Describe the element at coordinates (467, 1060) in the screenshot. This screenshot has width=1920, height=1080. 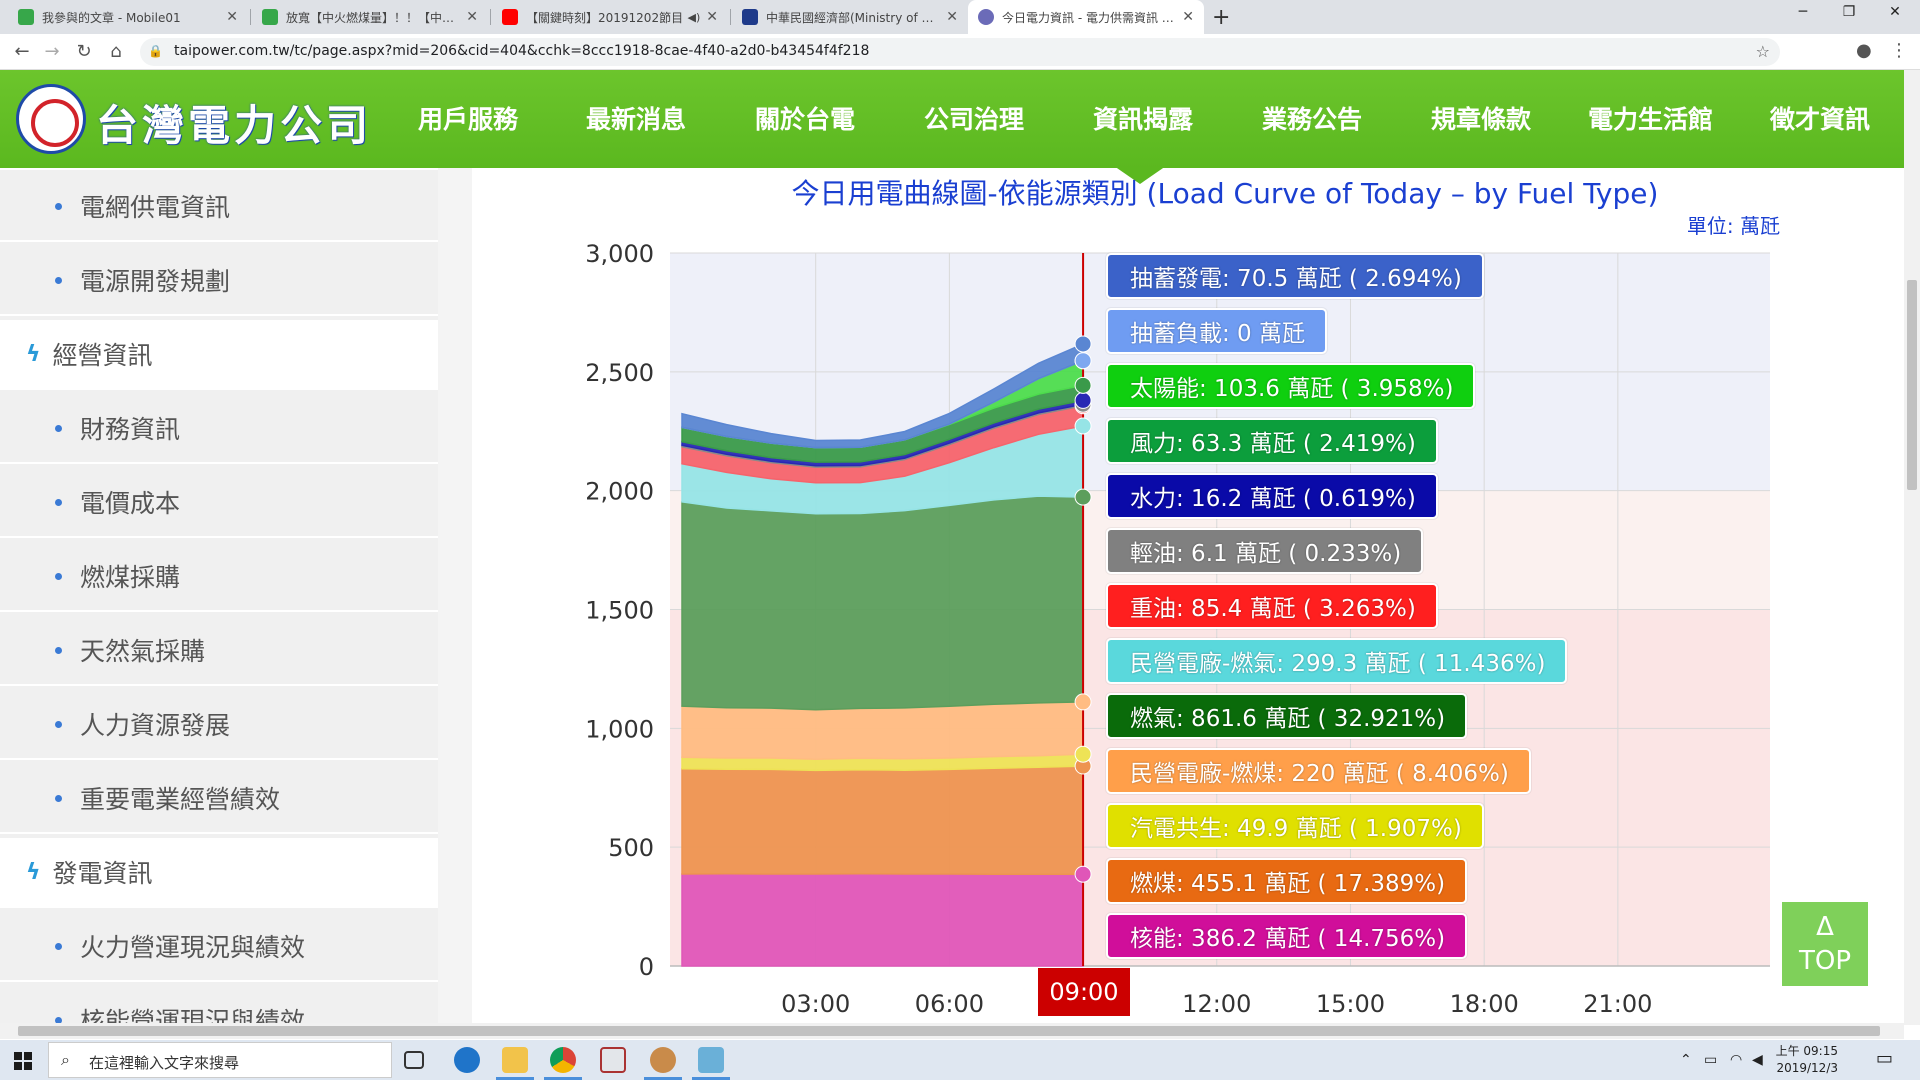
I see `edge-icon` at that location.